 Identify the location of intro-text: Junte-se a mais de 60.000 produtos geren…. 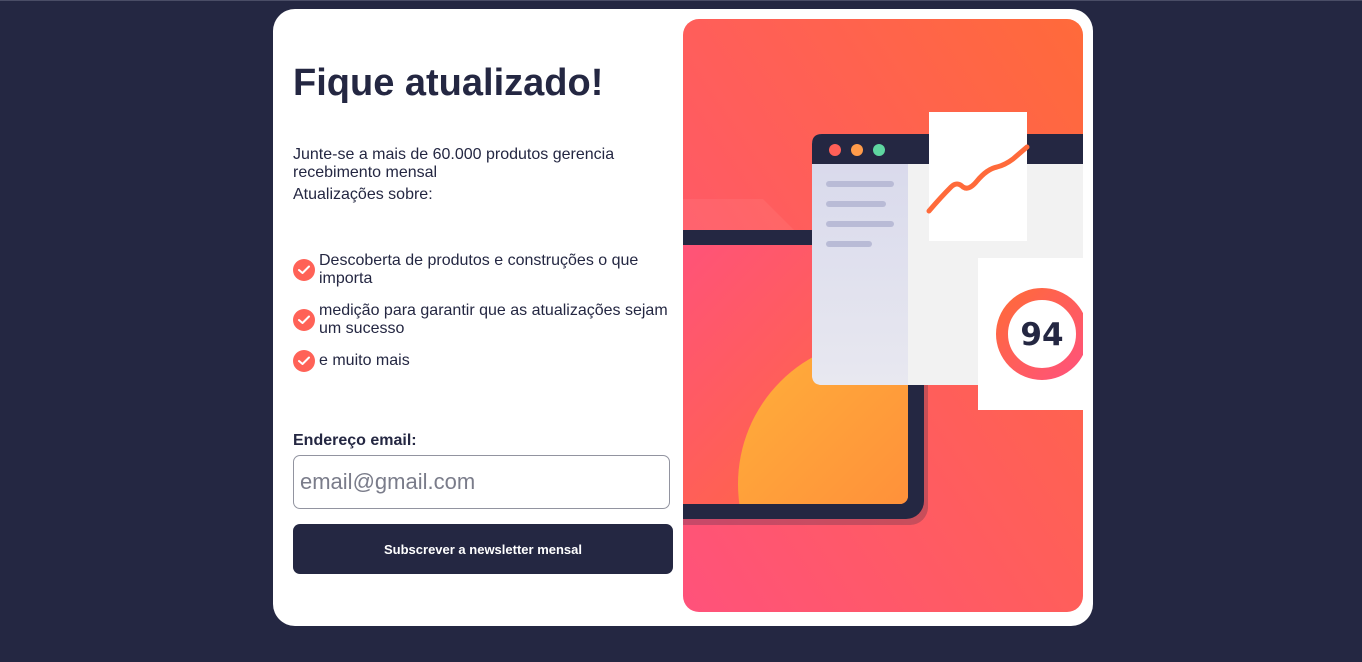
(454, 163).